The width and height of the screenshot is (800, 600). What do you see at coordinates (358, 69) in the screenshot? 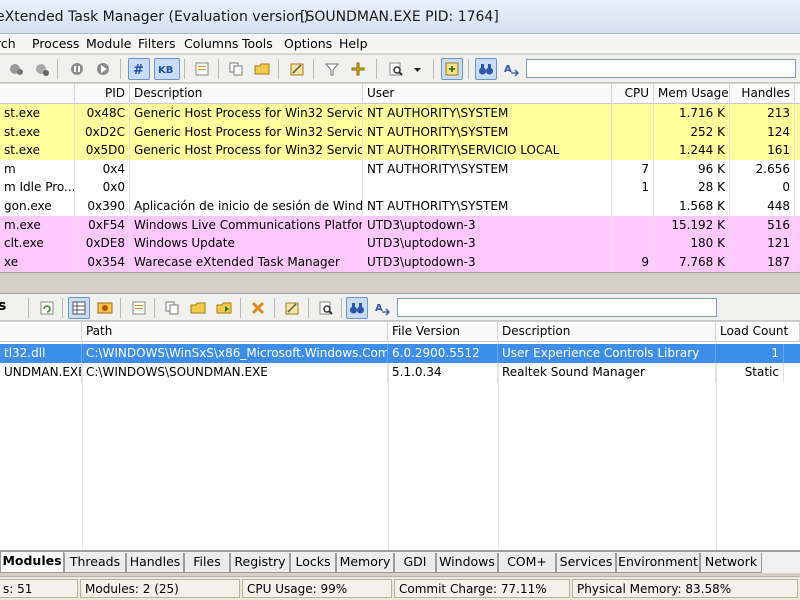
I see `add-filter-button` at bounding box center [358, 69].